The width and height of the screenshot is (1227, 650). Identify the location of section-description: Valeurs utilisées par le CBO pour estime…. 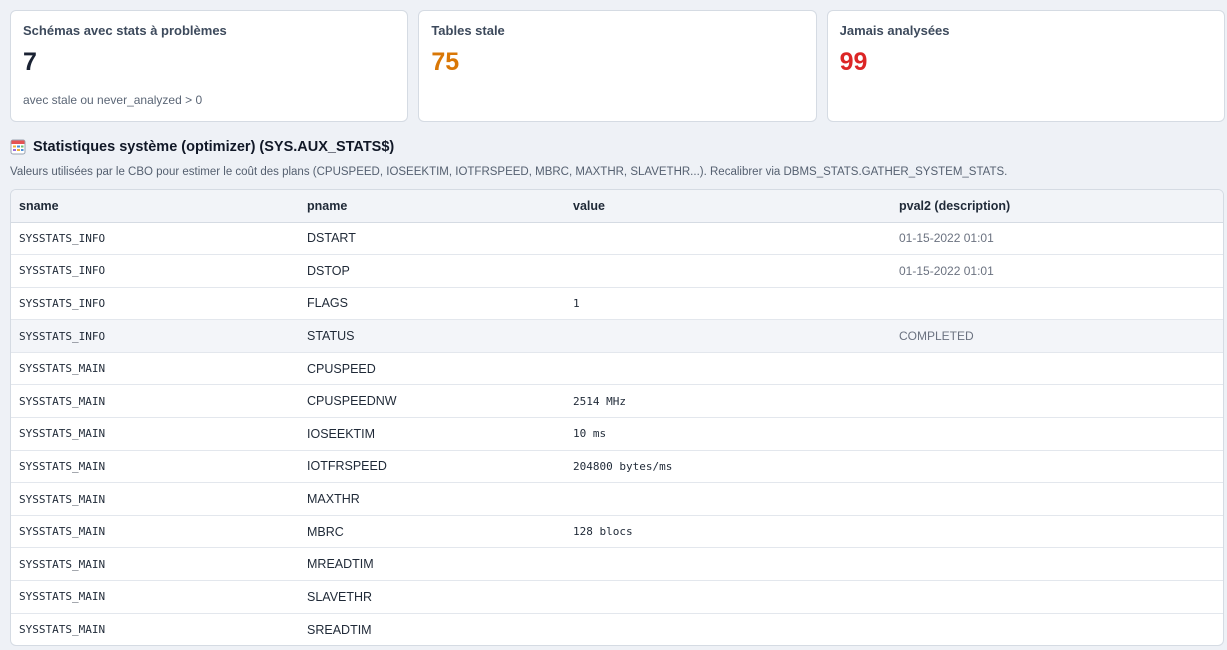
(509, 172).